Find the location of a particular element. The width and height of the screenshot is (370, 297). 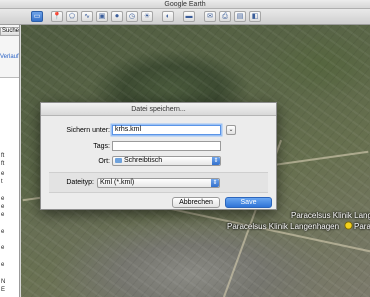

map-label: Para is located at coordinates (362, 226).